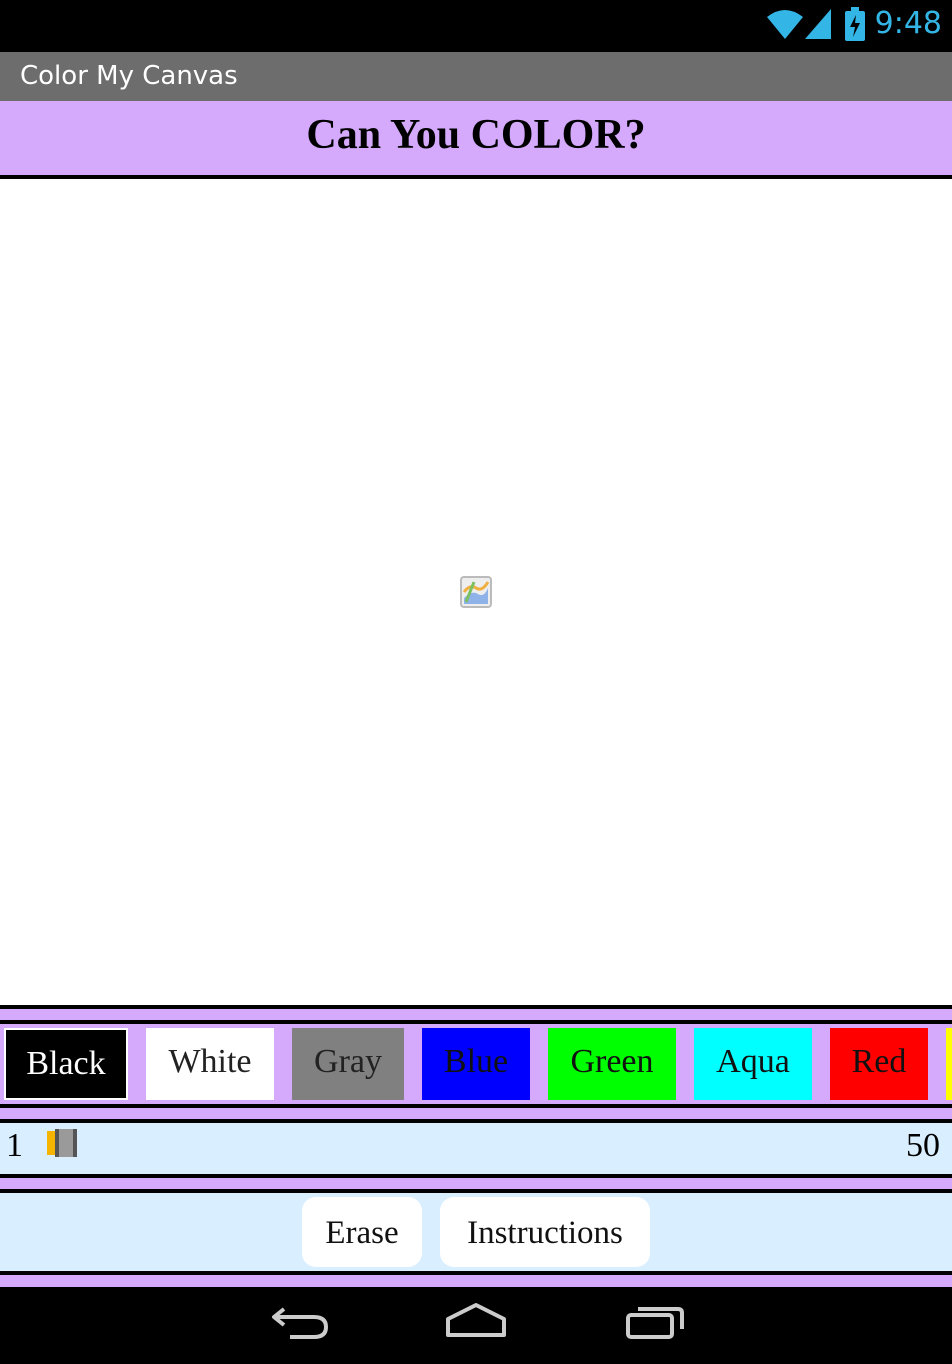 This screenshot has height=1364, width=952. What do you see at coordinates (301, 1323) in the screenshot?
I see `back-icon` at bounding box center [301, 1323].